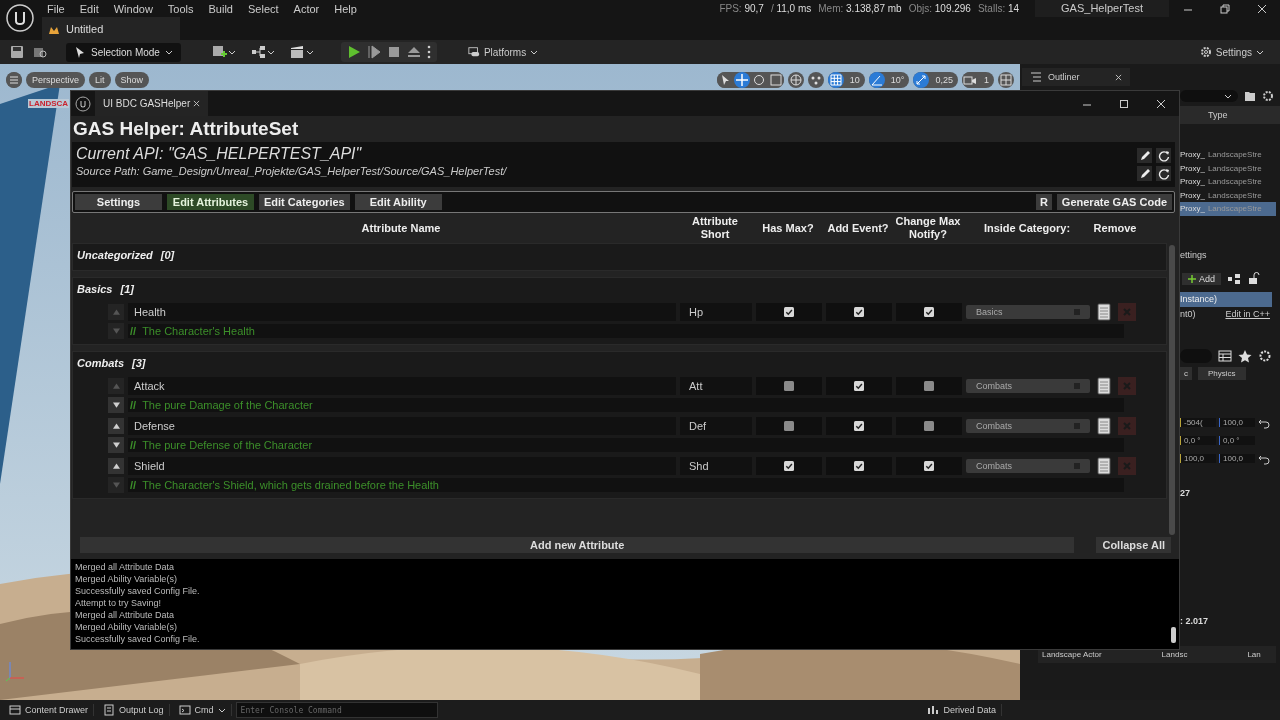 Image resolution: width=1280 pixels, height=720 pixels. What do you see at coordinates (373, 52) in the screenshot?
I see `skip-icon` at bounding box center [373, 52].